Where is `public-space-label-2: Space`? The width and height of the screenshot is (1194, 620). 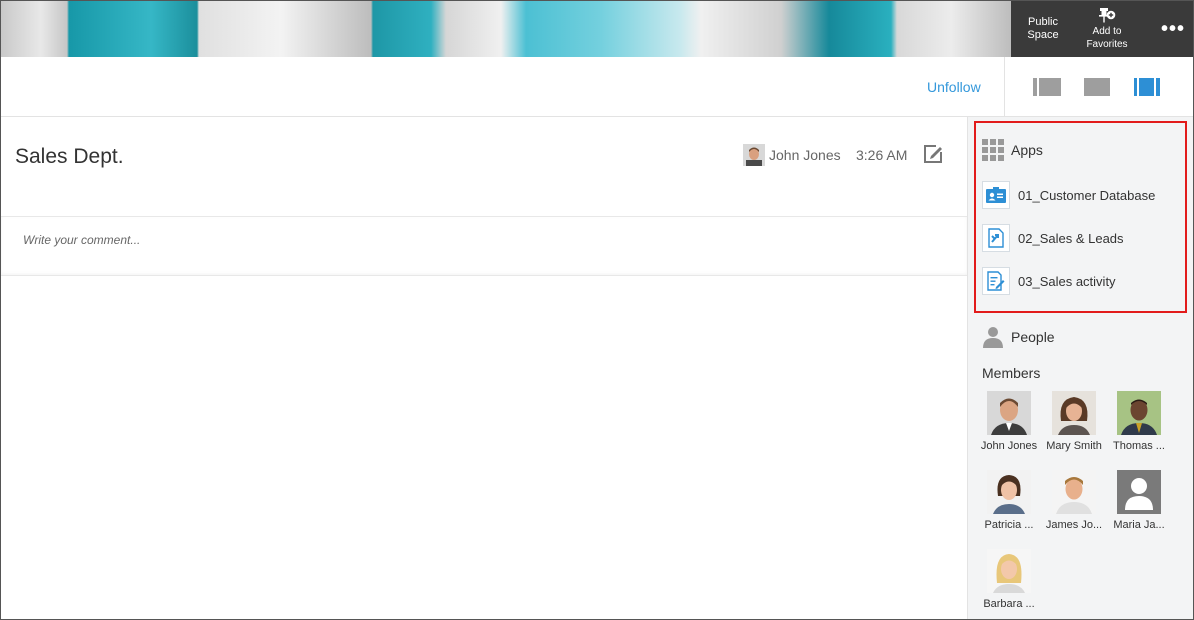 public-space-label-2: Space is located at coordinates (1043, 35).